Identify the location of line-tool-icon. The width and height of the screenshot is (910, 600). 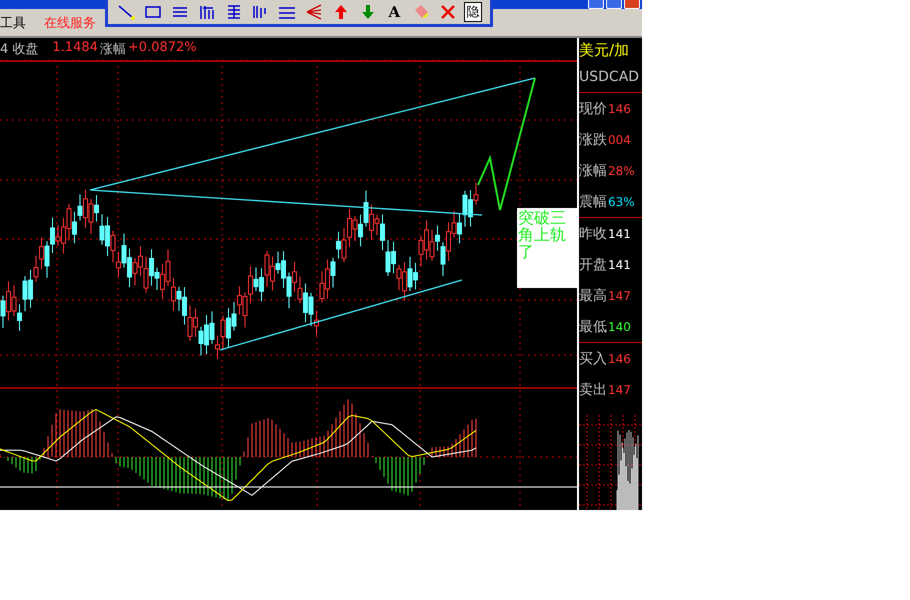
(126, 12).